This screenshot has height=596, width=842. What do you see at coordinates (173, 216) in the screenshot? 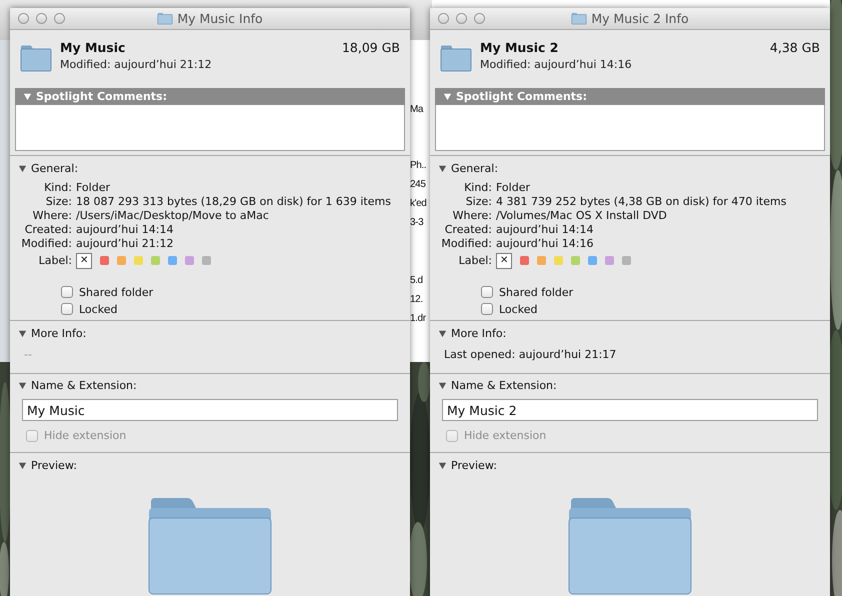
I see `field-value: /Users/iMac/Desktop/Move to aMac` at bounding box center [173, 216].